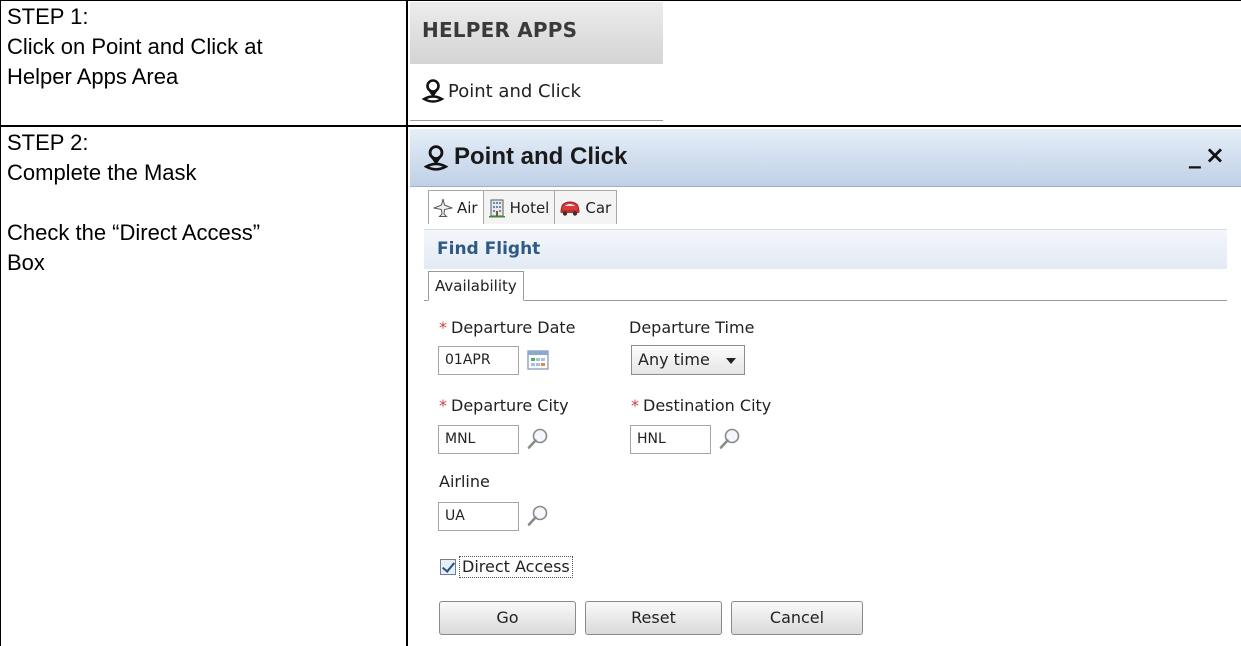  I want to click on cancel-button: Cancel, so click(797, 618).